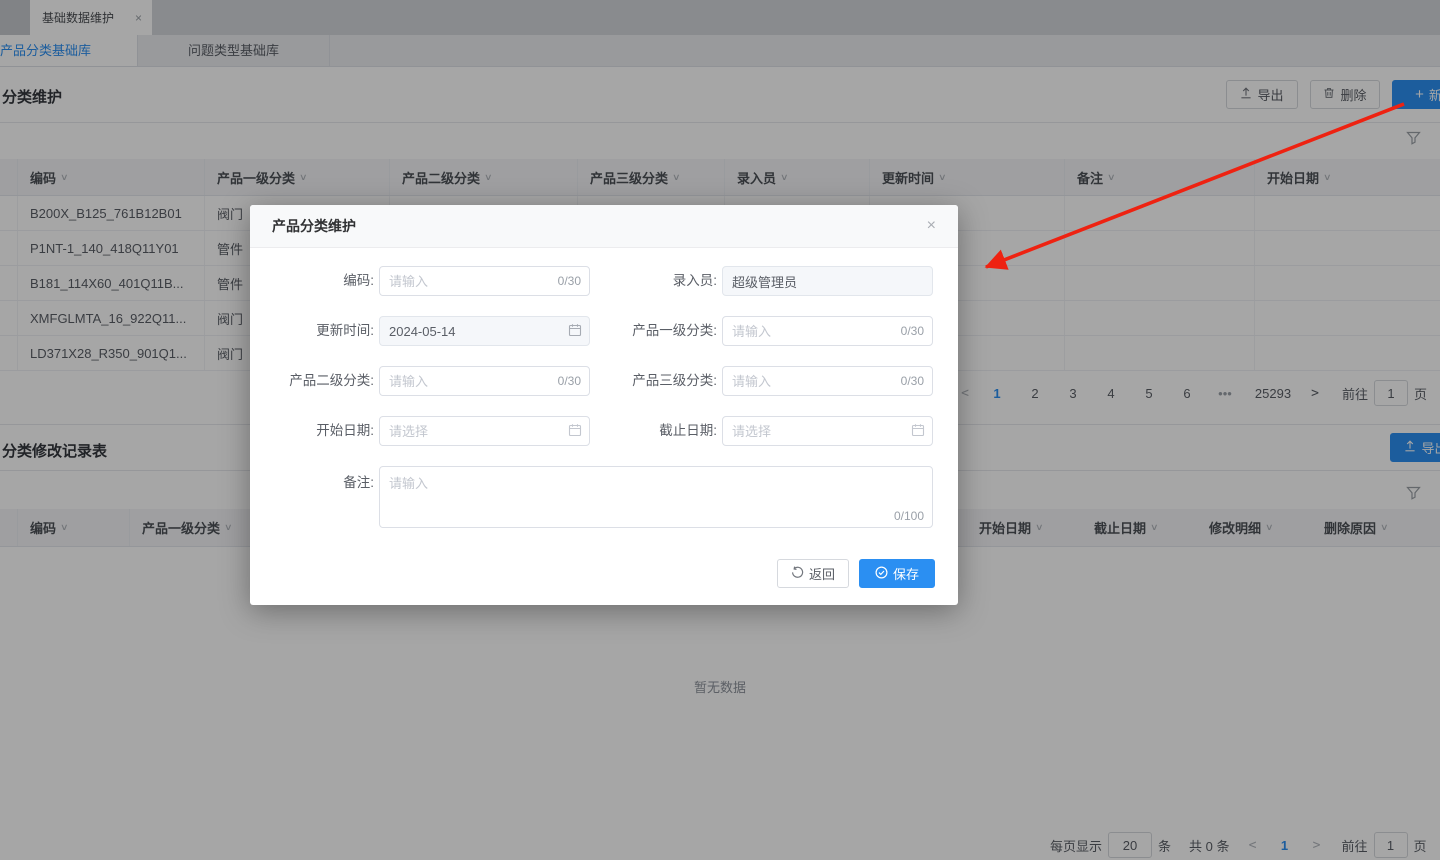  I want to click on code-label: 编码:, so click(358, 280).